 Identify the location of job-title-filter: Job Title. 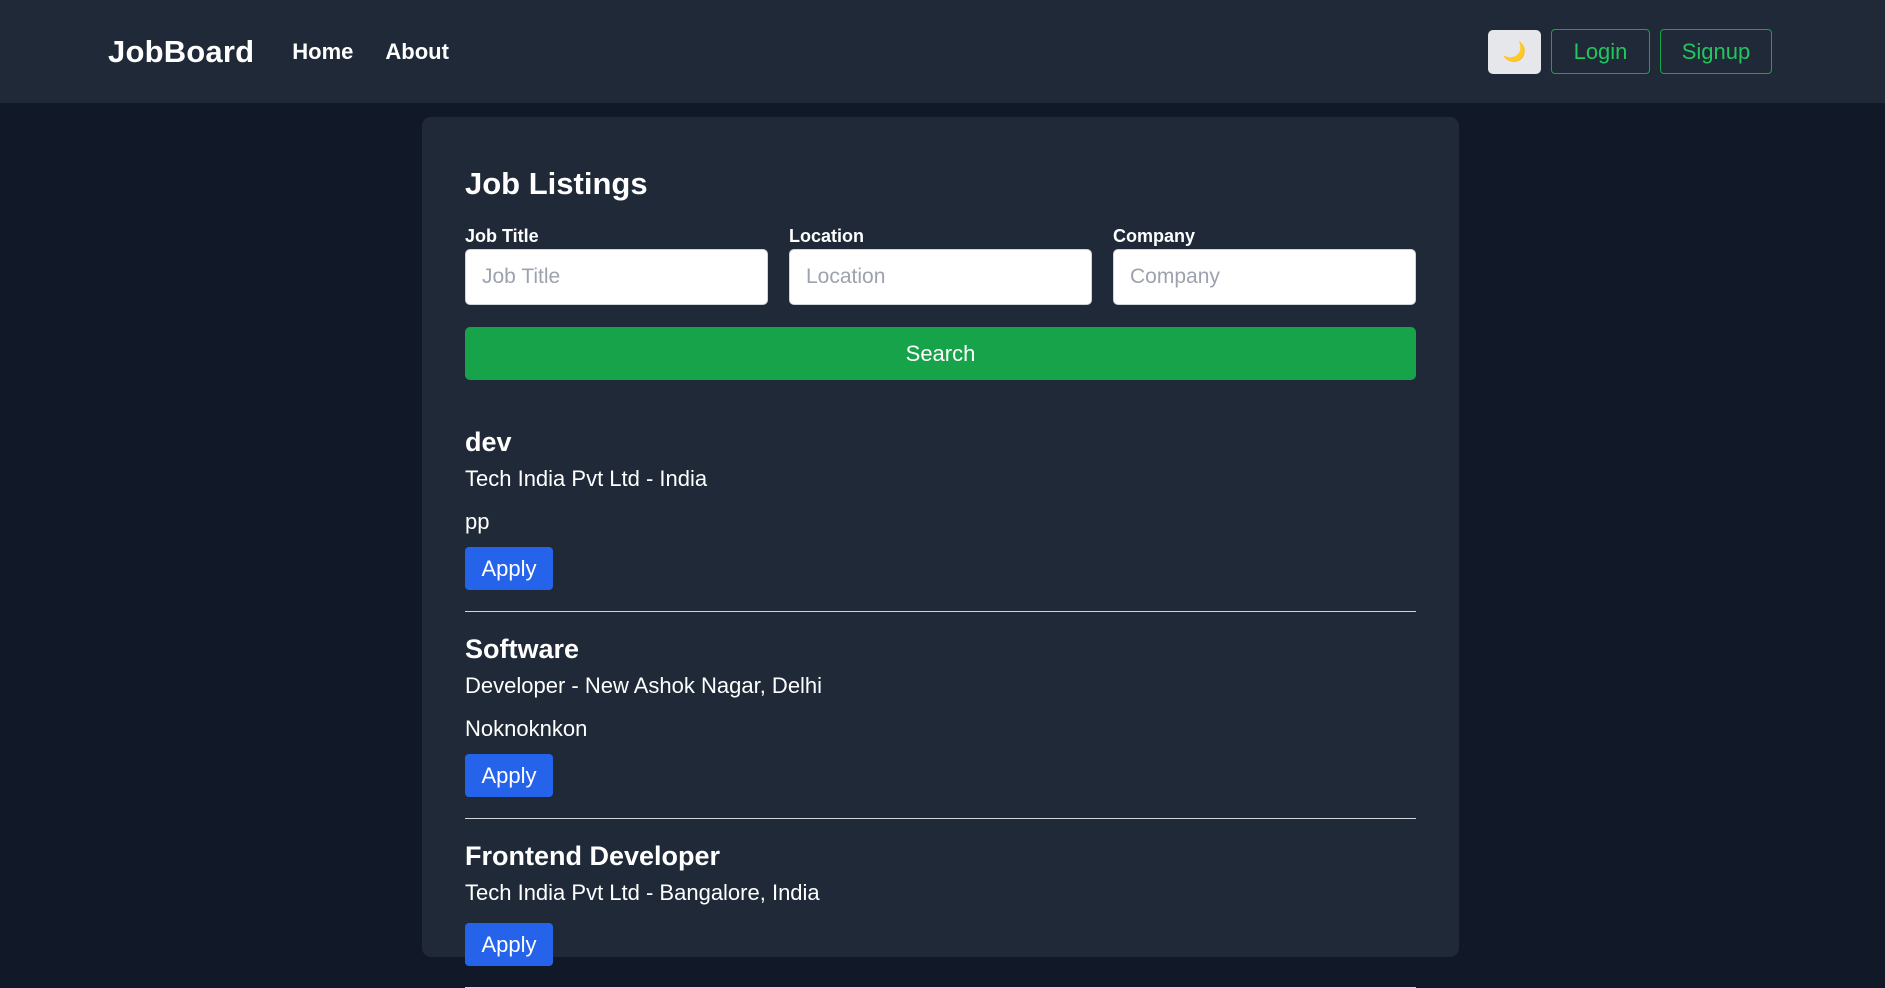
(616, 265).